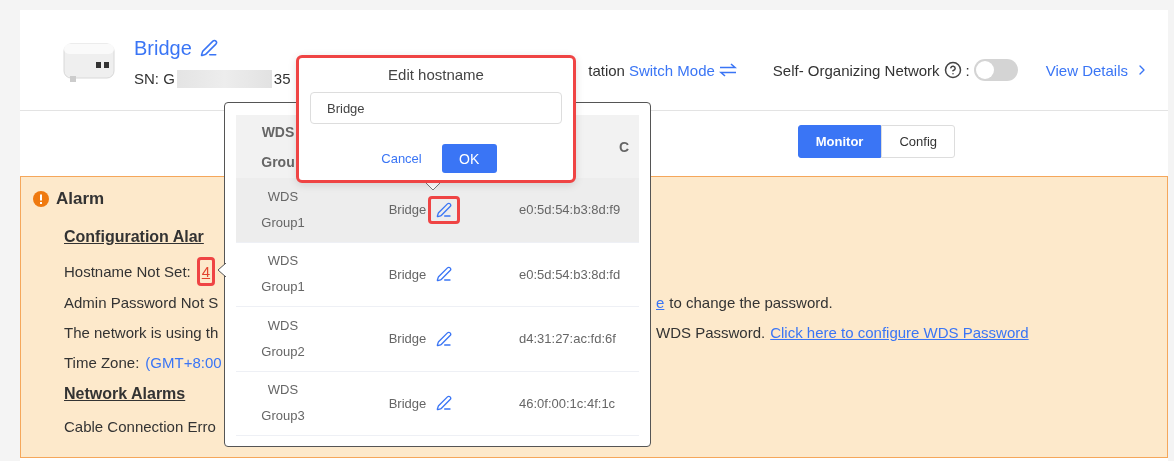 The height and width of the screenshot is (461, 1174). What do you see at coordinates (141, 332) in the screenshot?
I see `alarm-text: The network is using th` at bounding box center [141, 332].